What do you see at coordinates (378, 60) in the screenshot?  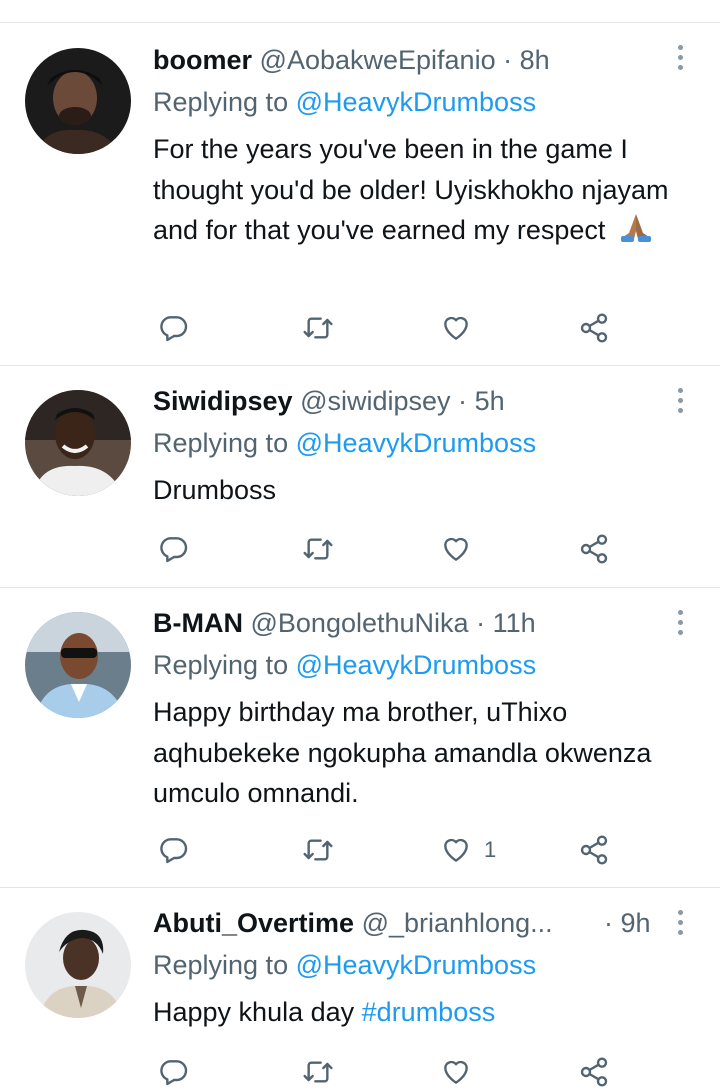 I see `user-handle: @AobakweEpifanio` at bounding box center [378, 60].